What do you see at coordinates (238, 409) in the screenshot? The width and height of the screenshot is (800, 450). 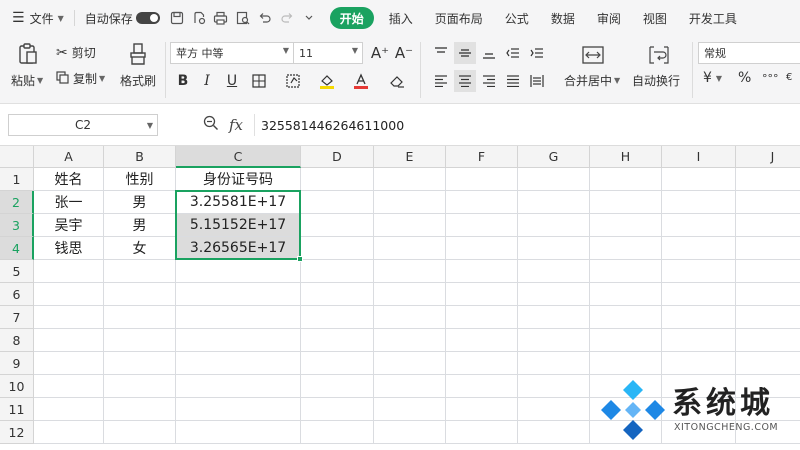 I see `cell-c11` at bounding box center [238, 409].